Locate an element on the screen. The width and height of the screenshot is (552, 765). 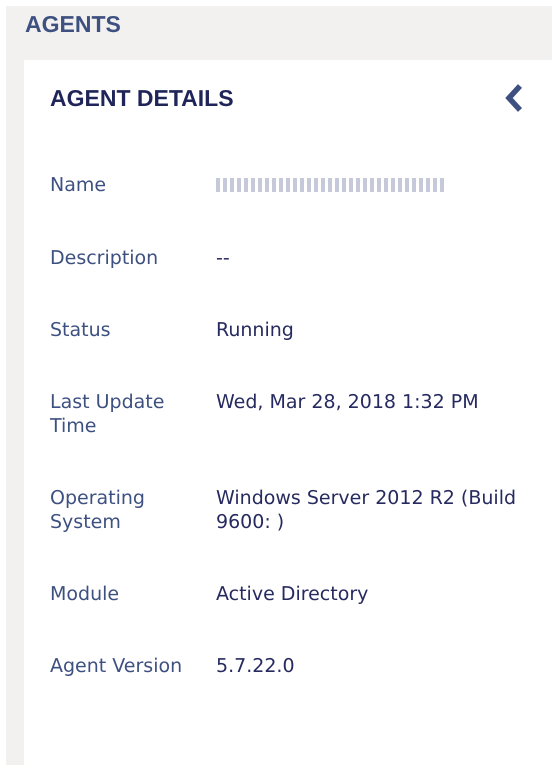
field-value: Running is located at coordinates (255, 330).